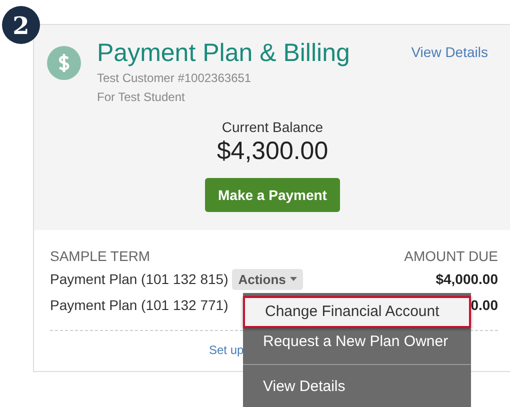  I want to click on plan-name: Payment Plan (101 132 815), so click(139, 279).